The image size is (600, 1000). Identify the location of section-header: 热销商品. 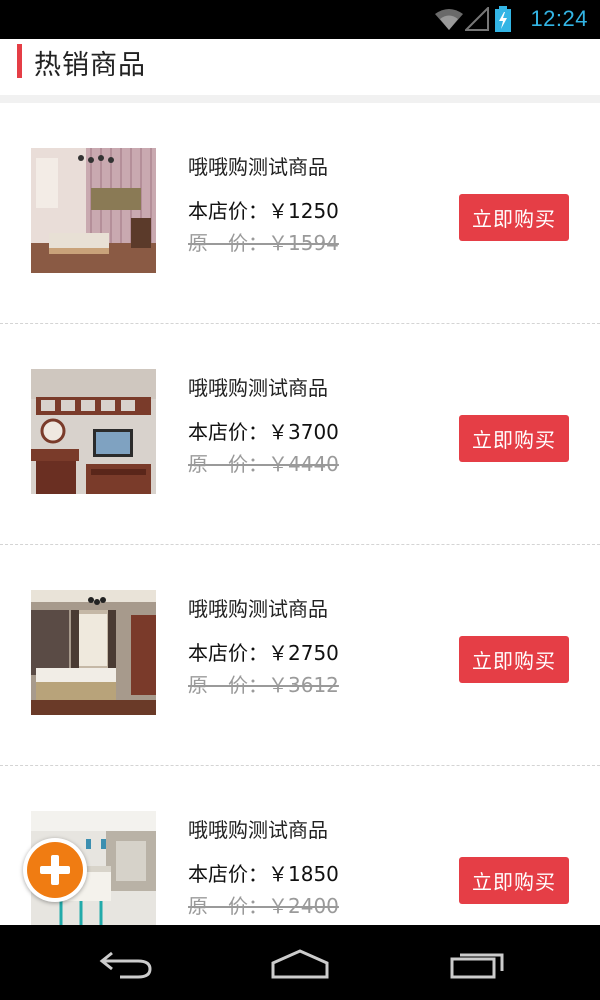
(300, 71).